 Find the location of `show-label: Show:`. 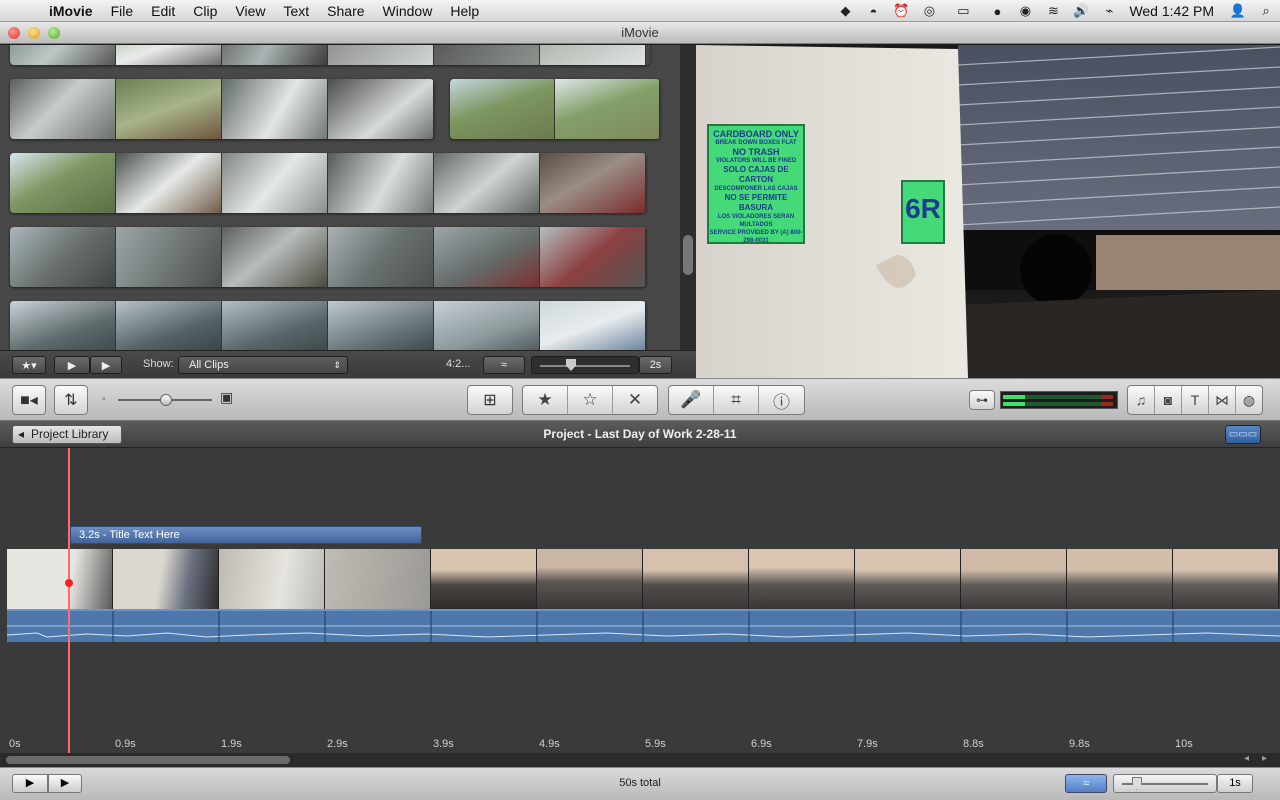

show-label: Show: is located at coordinates (158, 364).